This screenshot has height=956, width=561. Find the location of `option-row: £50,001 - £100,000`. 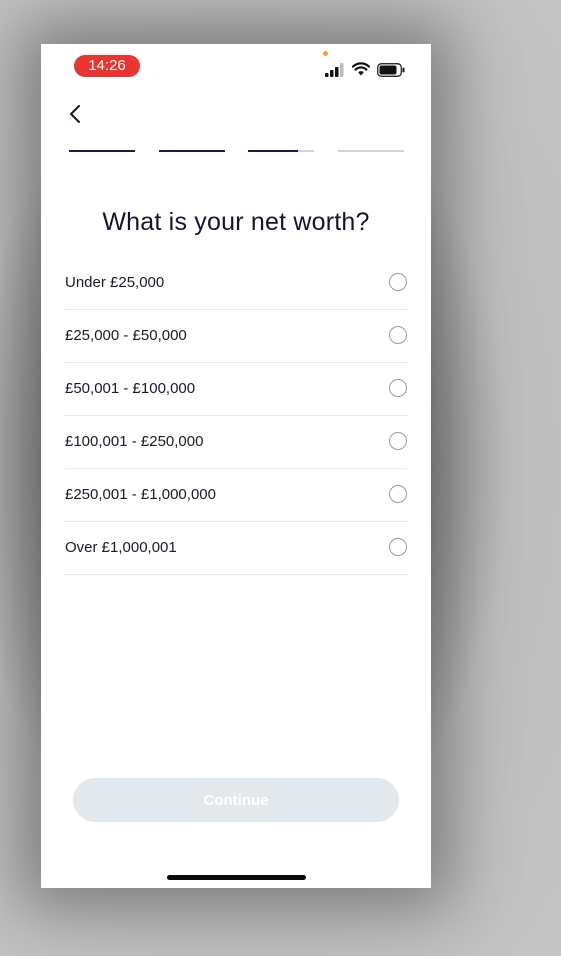

option-row: £50,001 - £100,000 is located at coordinates (236, 389).